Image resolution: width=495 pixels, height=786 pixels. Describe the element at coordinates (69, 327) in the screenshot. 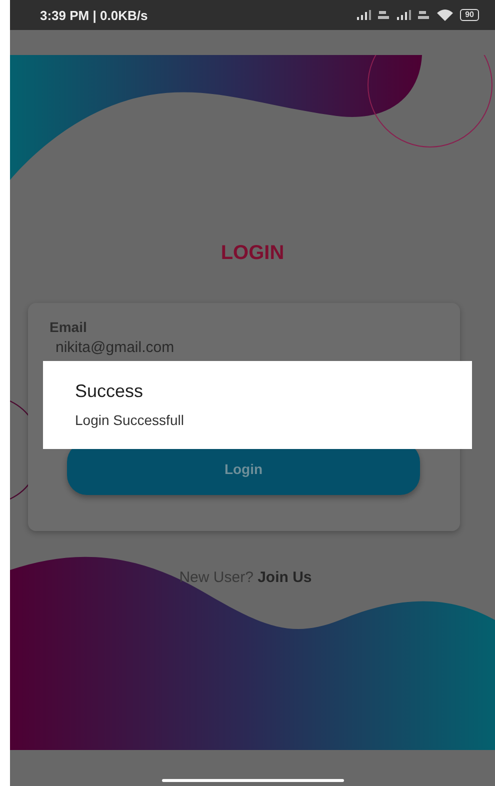

I see `email-label: Email` at that location.